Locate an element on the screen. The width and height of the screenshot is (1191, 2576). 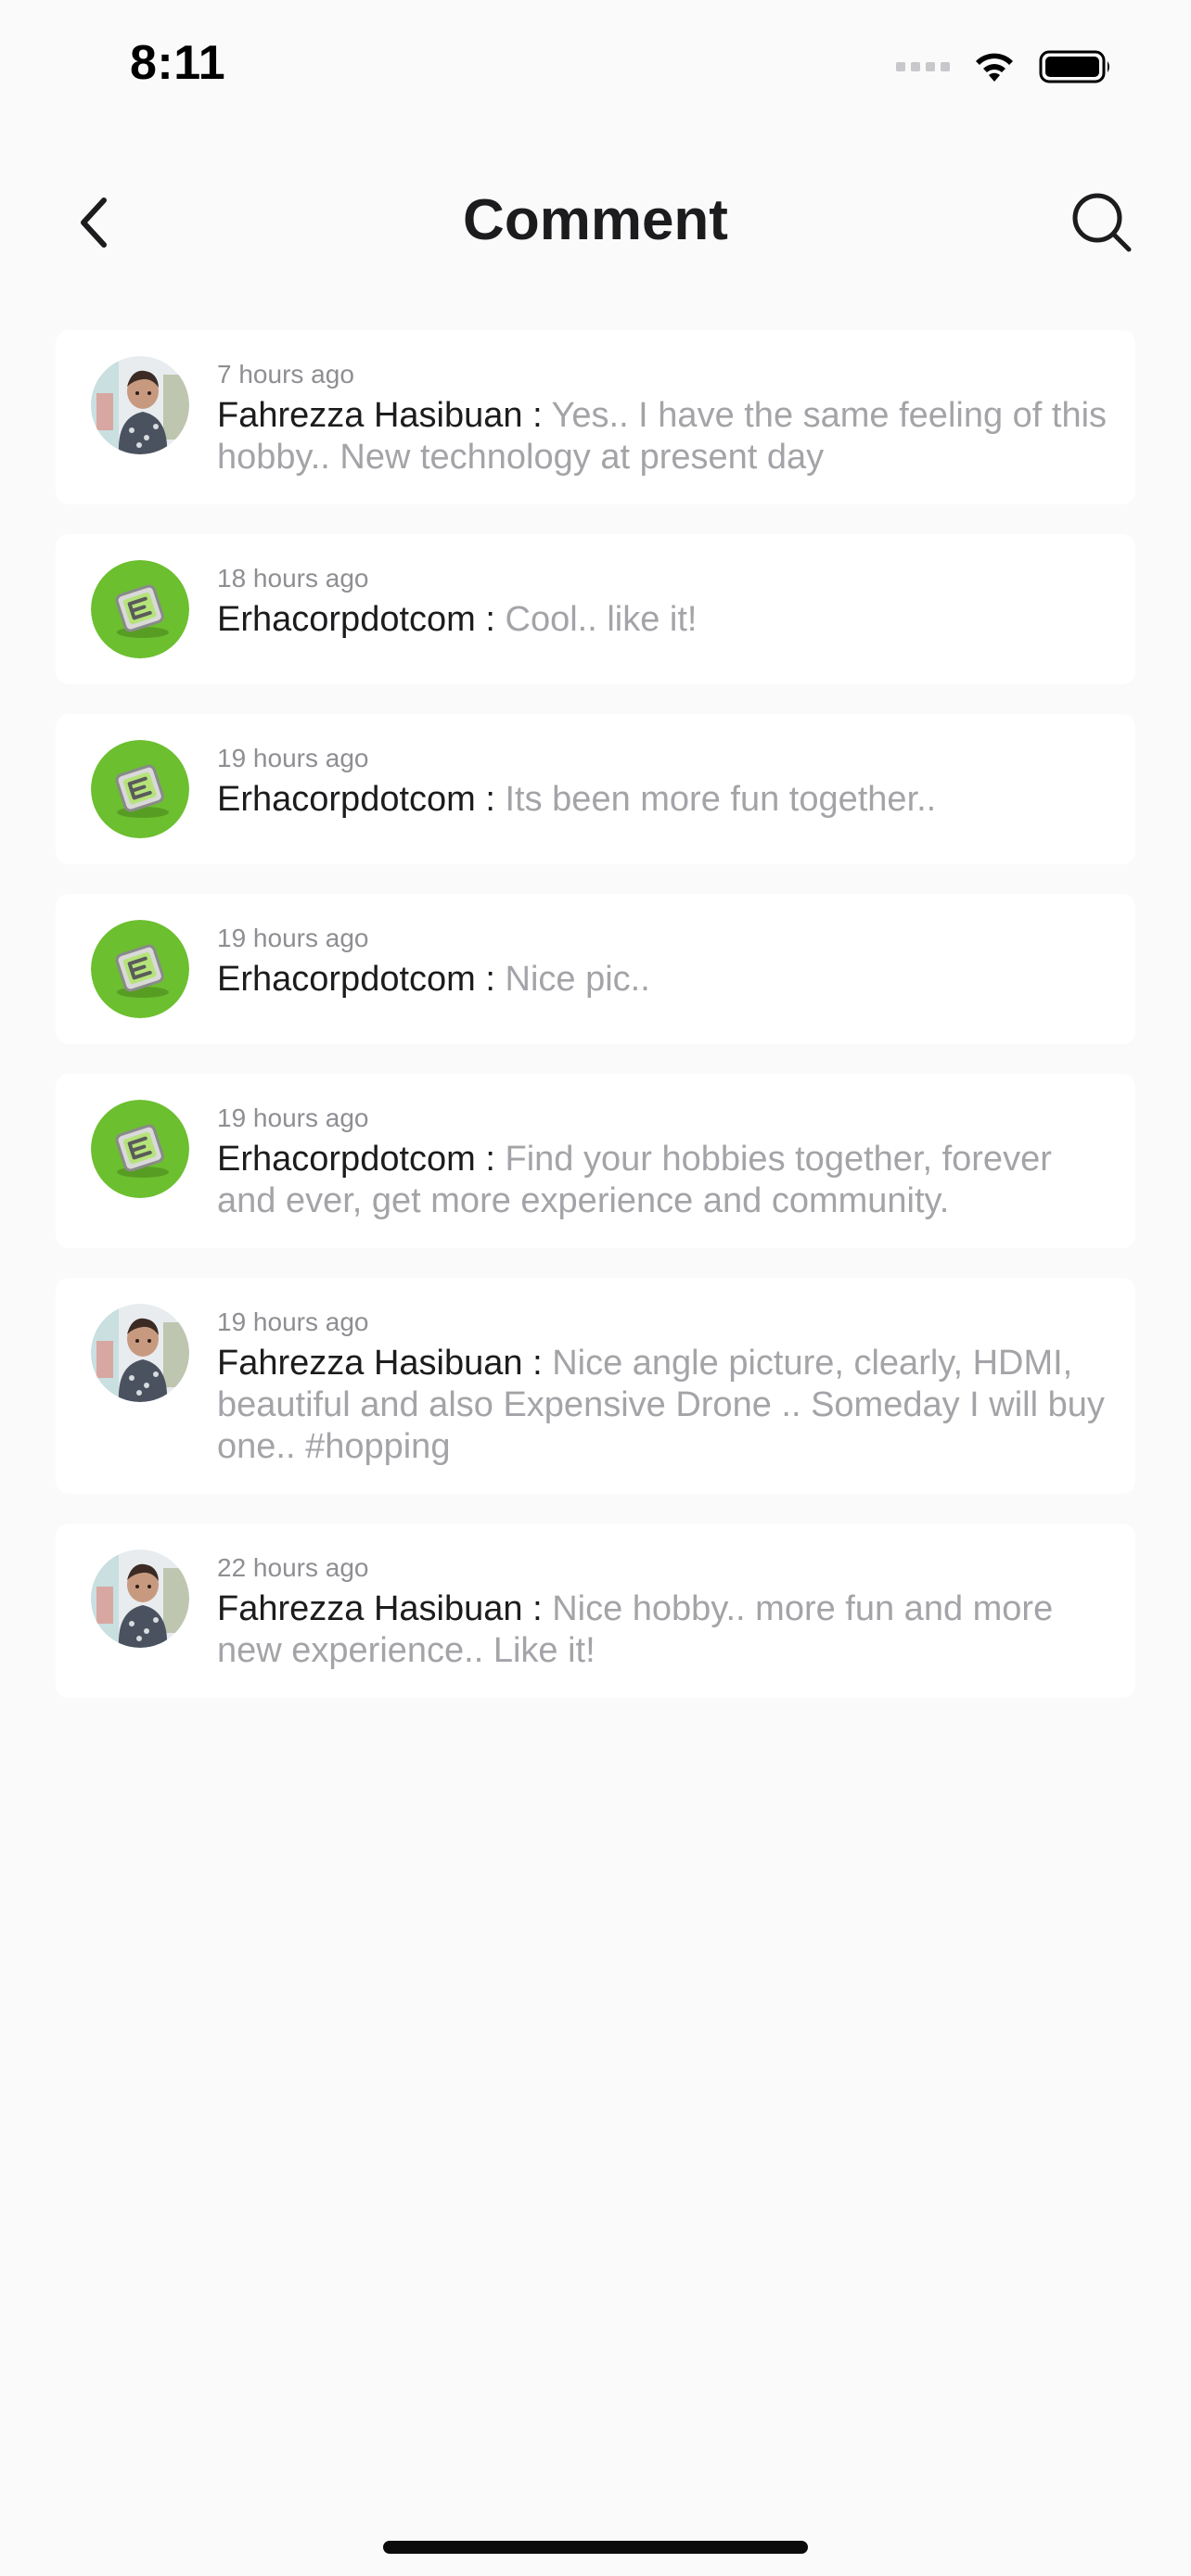
comment-message: Cool.. like it! is located at coordinates (601, 619).